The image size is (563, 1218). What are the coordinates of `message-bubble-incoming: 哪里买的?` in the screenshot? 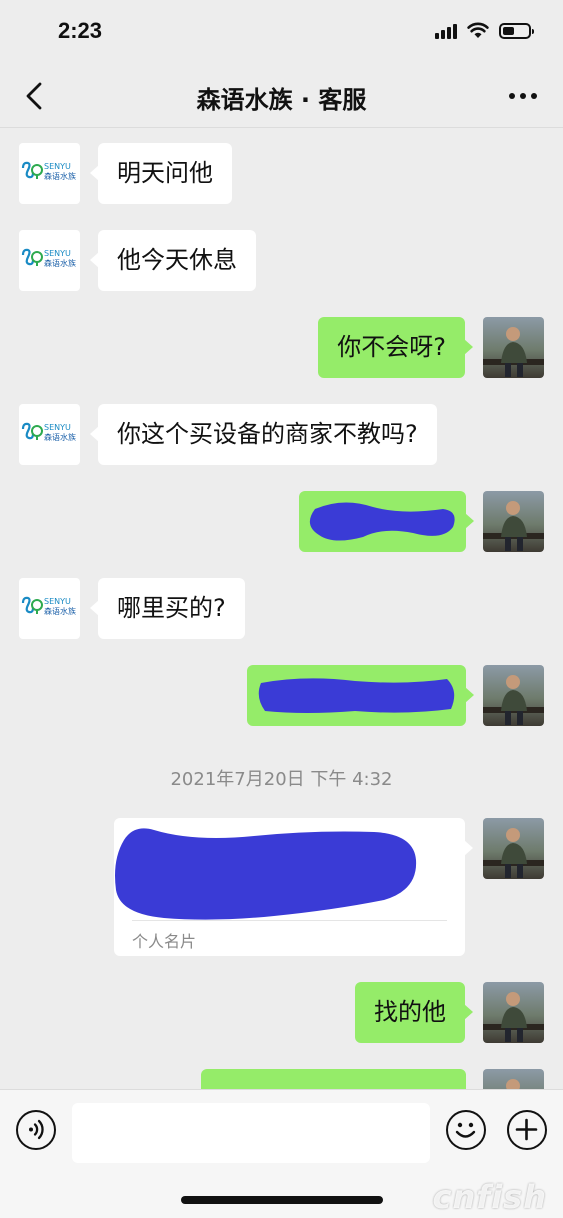 It's located at (167, 608).